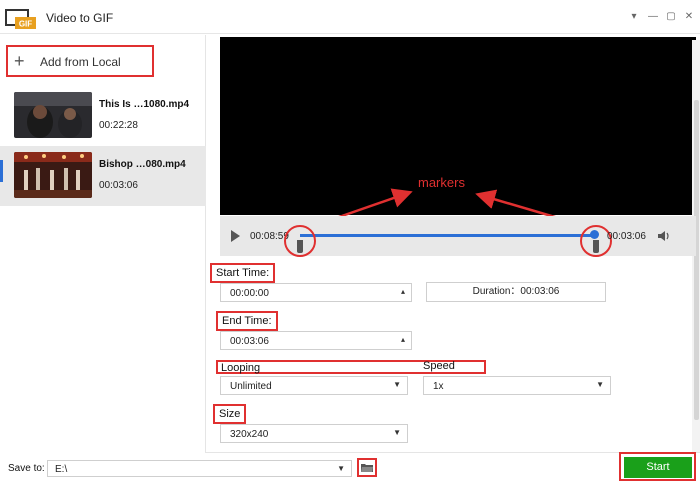 The width and height of the screenshot is (700, 486). What do you see at coordinates (314, 385) in the screenshot?
I see `looping-select: Unlimited ▼` at bounding box center [314, 385].